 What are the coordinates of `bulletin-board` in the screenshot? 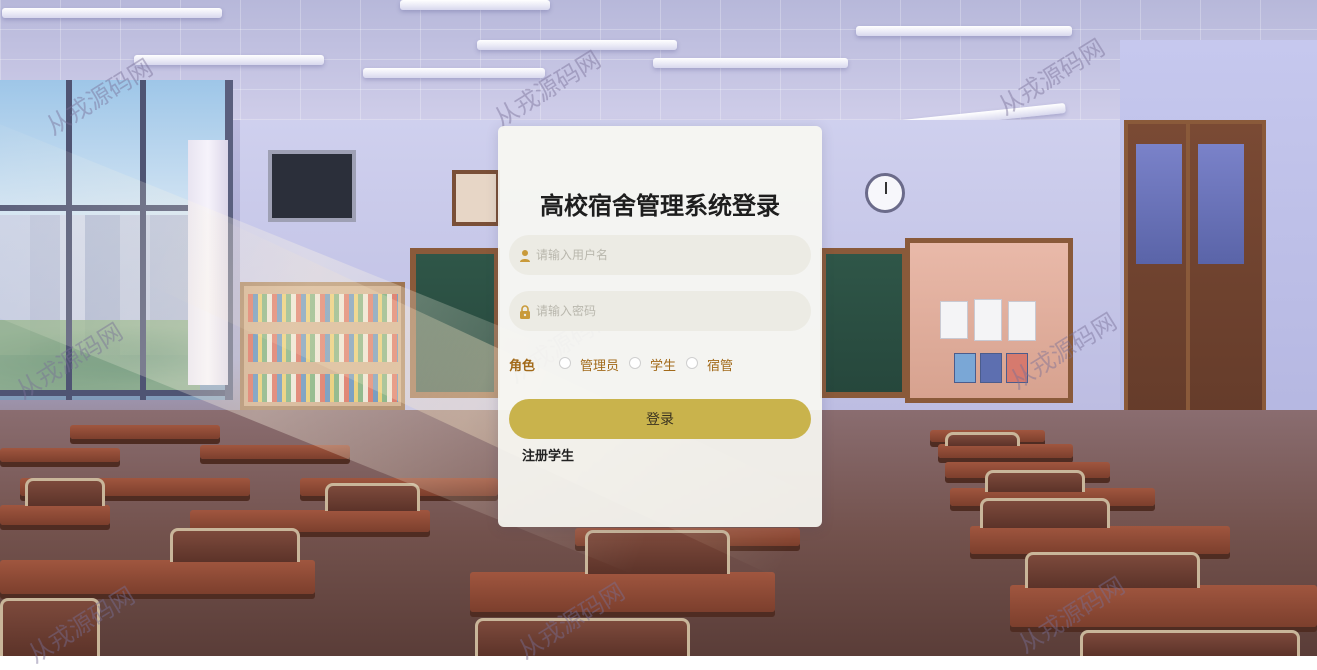 It's located at (989, 320).